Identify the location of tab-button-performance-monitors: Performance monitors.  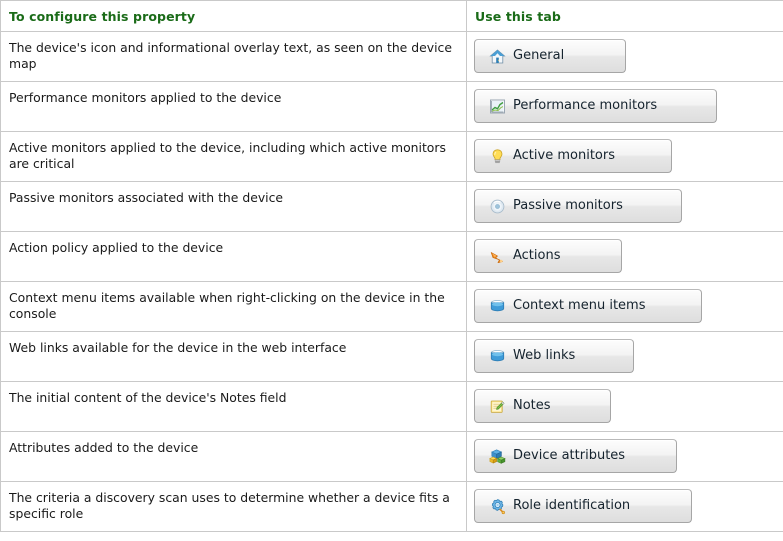
(595, 106).